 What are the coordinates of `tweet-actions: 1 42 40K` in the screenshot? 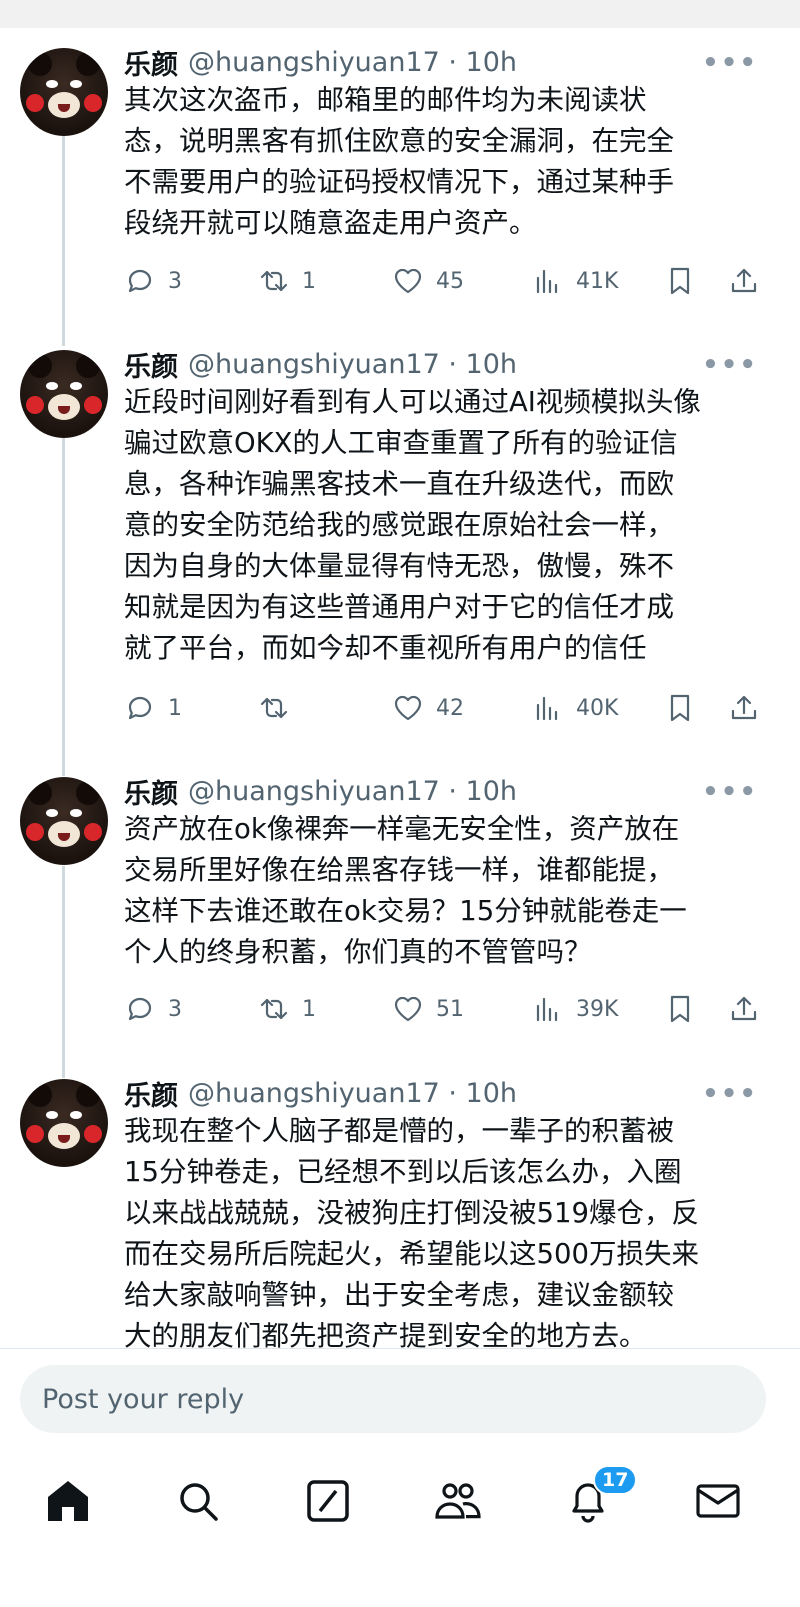 It's located at (444, 708).